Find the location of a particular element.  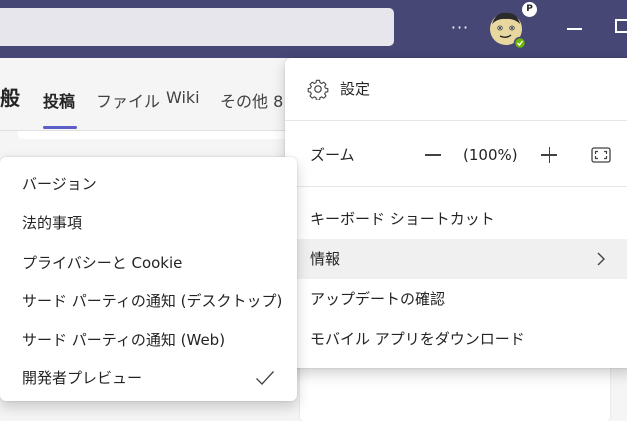

tab-wiki: Wiki is located at coordinates (183, 97).